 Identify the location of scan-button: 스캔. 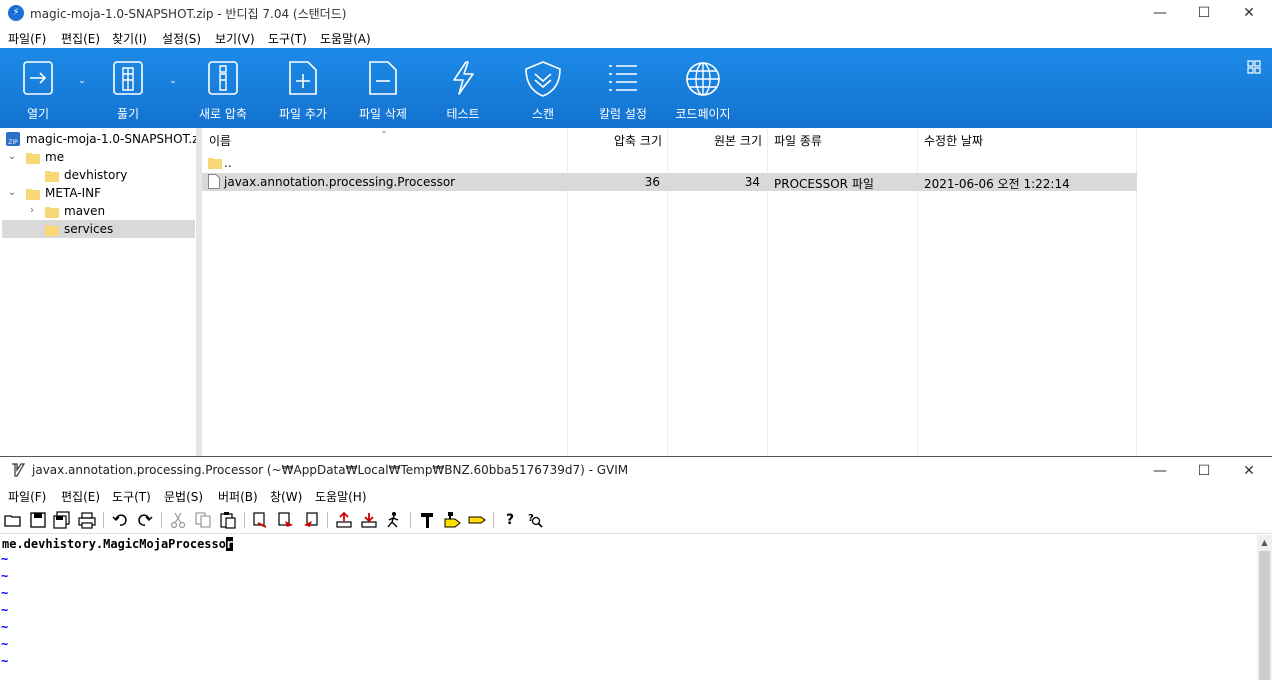
(543, 88).